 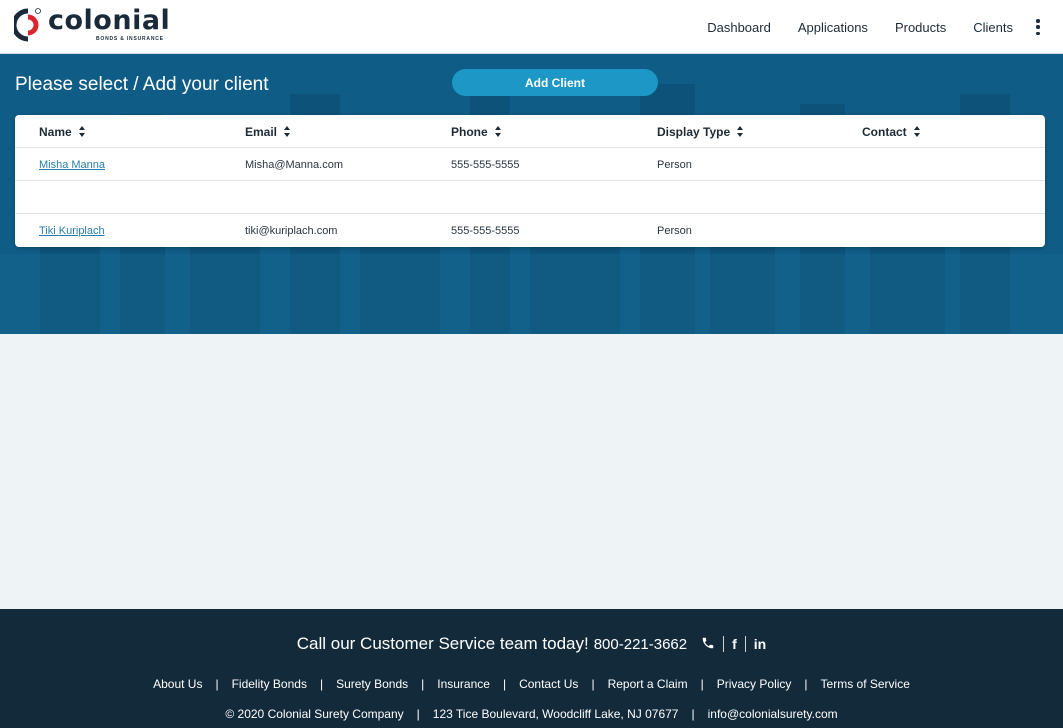 What do you see at coordinates (833, 27) in the screenshot?
I see `nav-applications: Applications` at bounding box center [833, 27].